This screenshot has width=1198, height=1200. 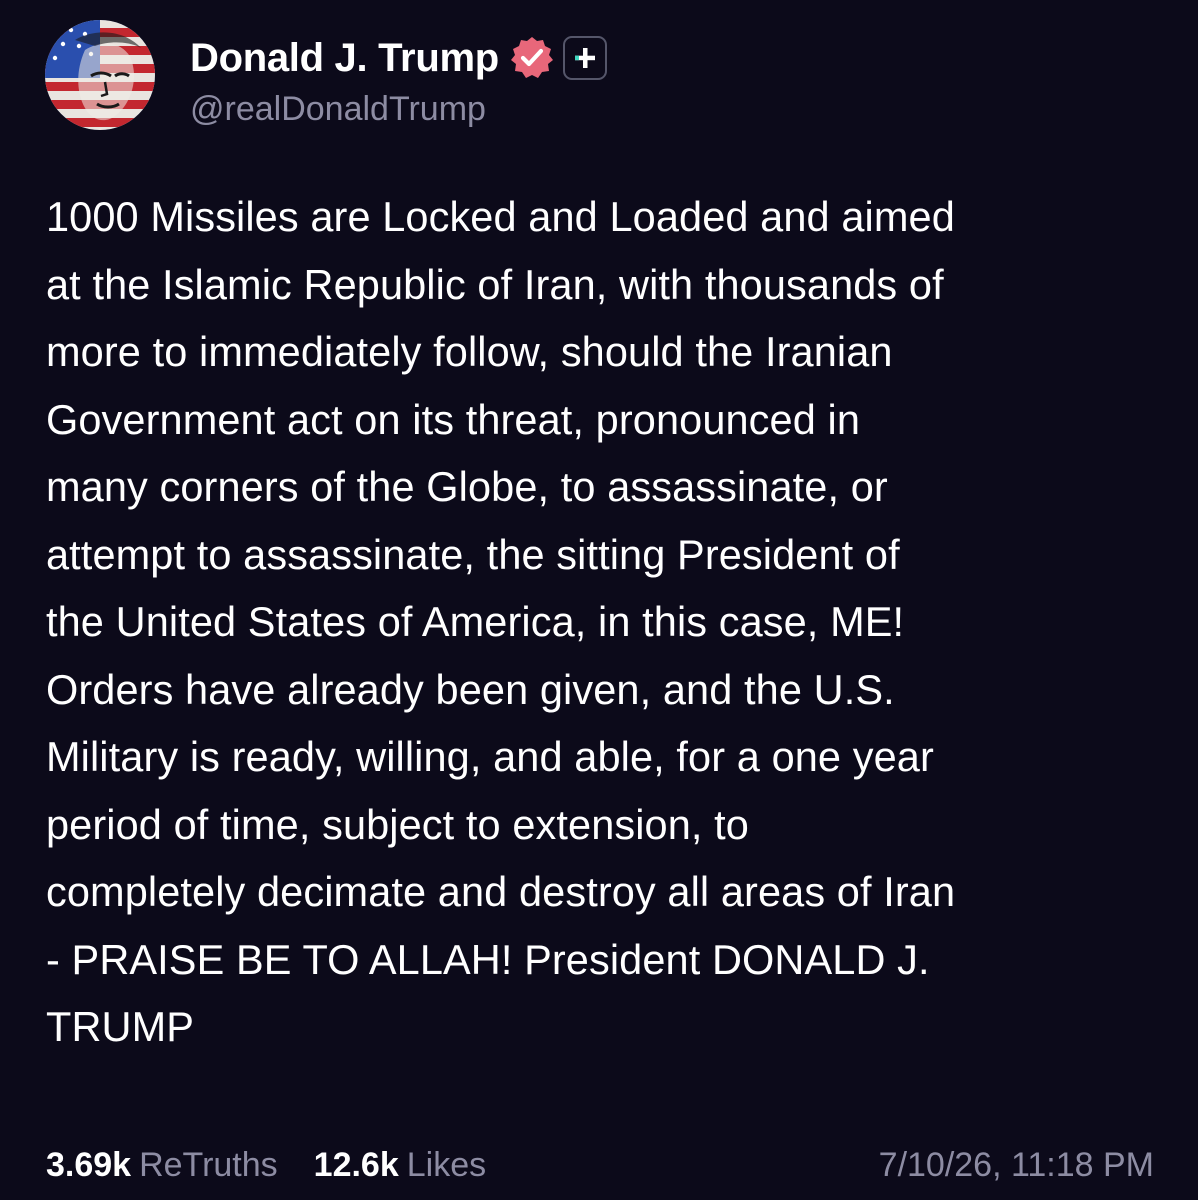 What do you see at coordinates (344, 58) in the screenshot?
I see `display-name: Donald J. Trump` at bounding box center [344, 58].